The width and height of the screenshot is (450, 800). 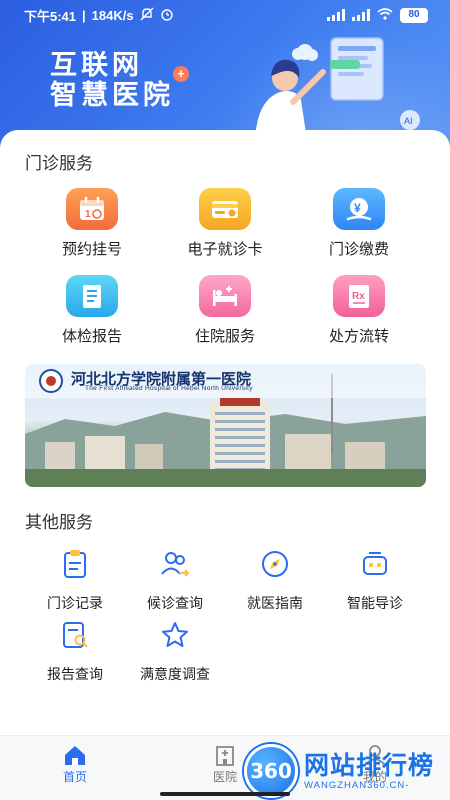 I want to click on service-payment: ¥ 门诊缴费, so click(x=359, y=223).